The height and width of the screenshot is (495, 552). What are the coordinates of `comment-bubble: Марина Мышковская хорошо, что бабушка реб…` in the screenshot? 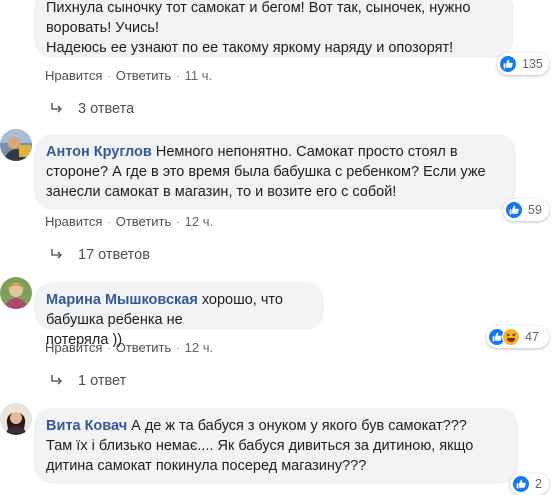 It's located at (179, 315).